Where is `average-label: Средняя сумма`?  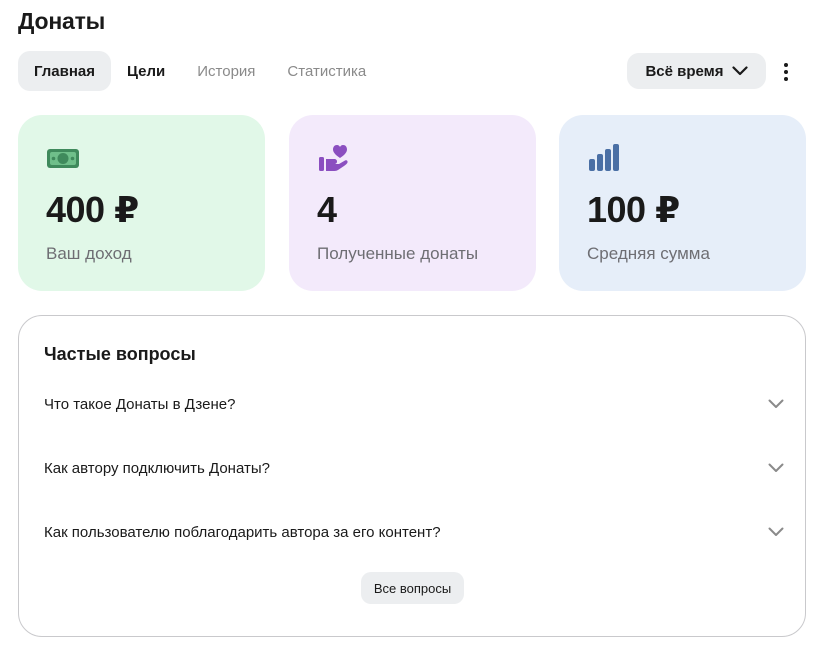
average-label: Средняя сумма is located at coordinates (648, 253).